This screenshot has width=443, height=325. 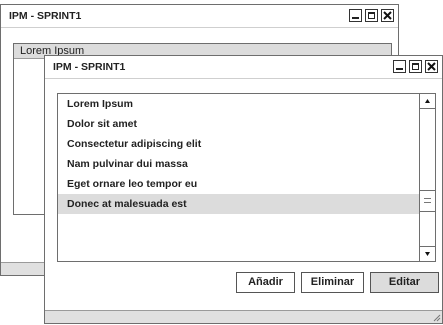 What do you see at coordinates (238, 104) in the screenshot?
I see `list-item: Lorem Ipsum` at bounding box center [238, 104].